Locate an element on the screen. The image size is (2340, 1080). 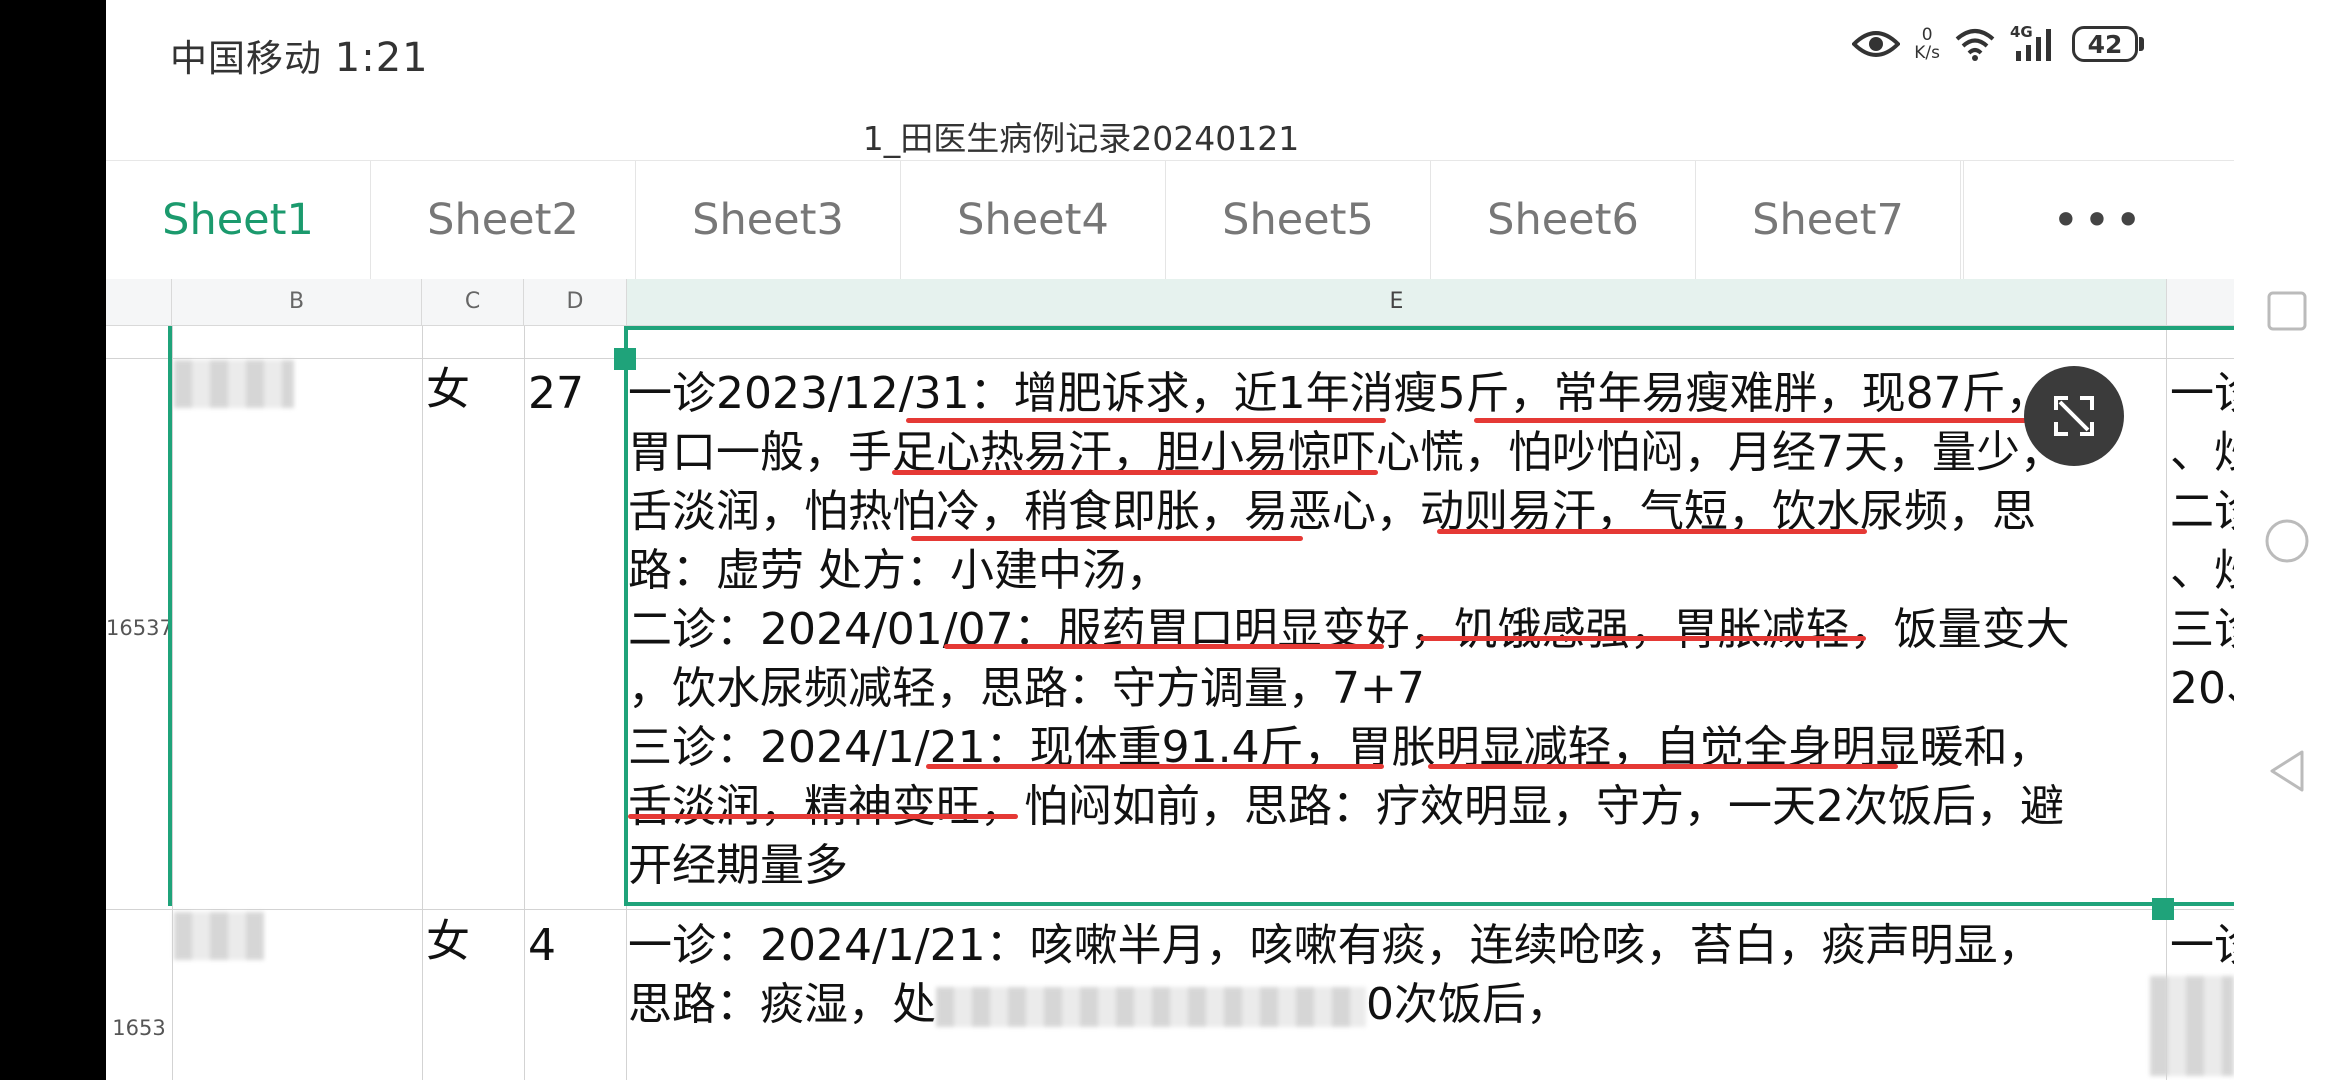
column-header-d: D is located at coordinates (575, 302).